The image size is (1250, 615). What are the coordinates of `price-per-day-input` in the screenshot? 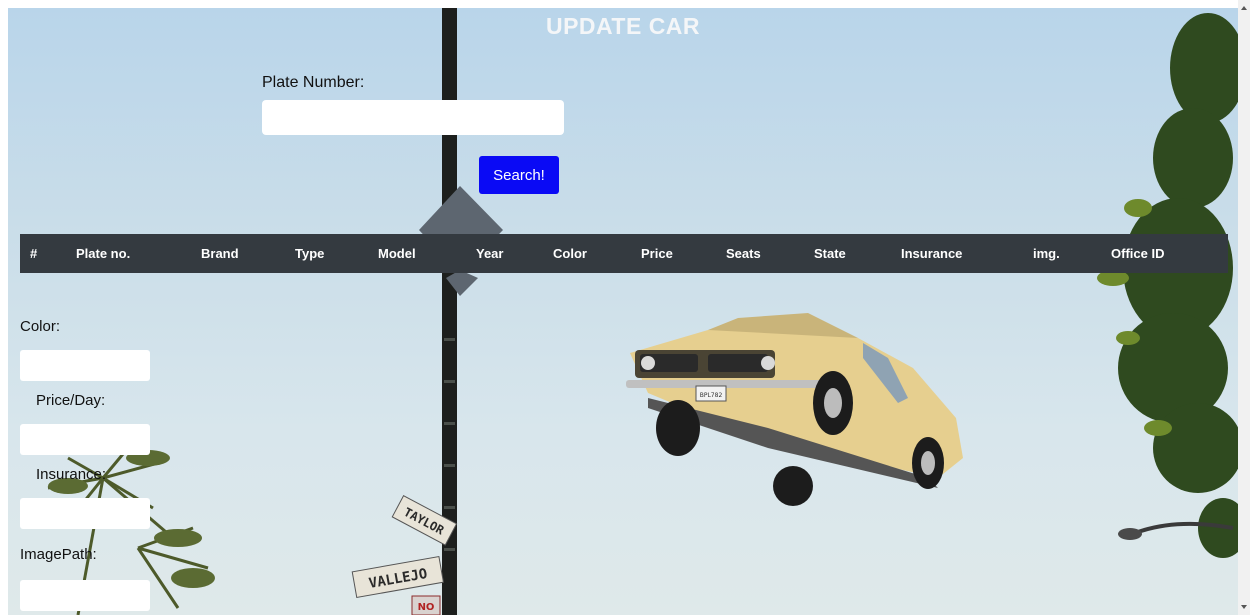 It's located at (85, 439).